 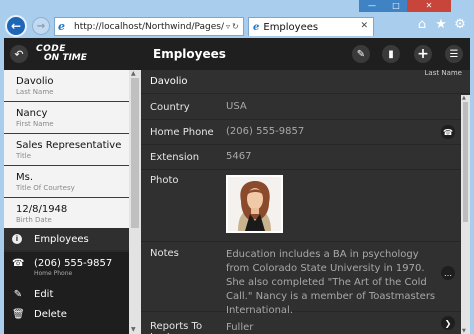 What do you see at coordinates (66, 118) in the screenshot?
I see `sidebar-item-first-name: Nancy First Name` at bounding box center [66, 118].